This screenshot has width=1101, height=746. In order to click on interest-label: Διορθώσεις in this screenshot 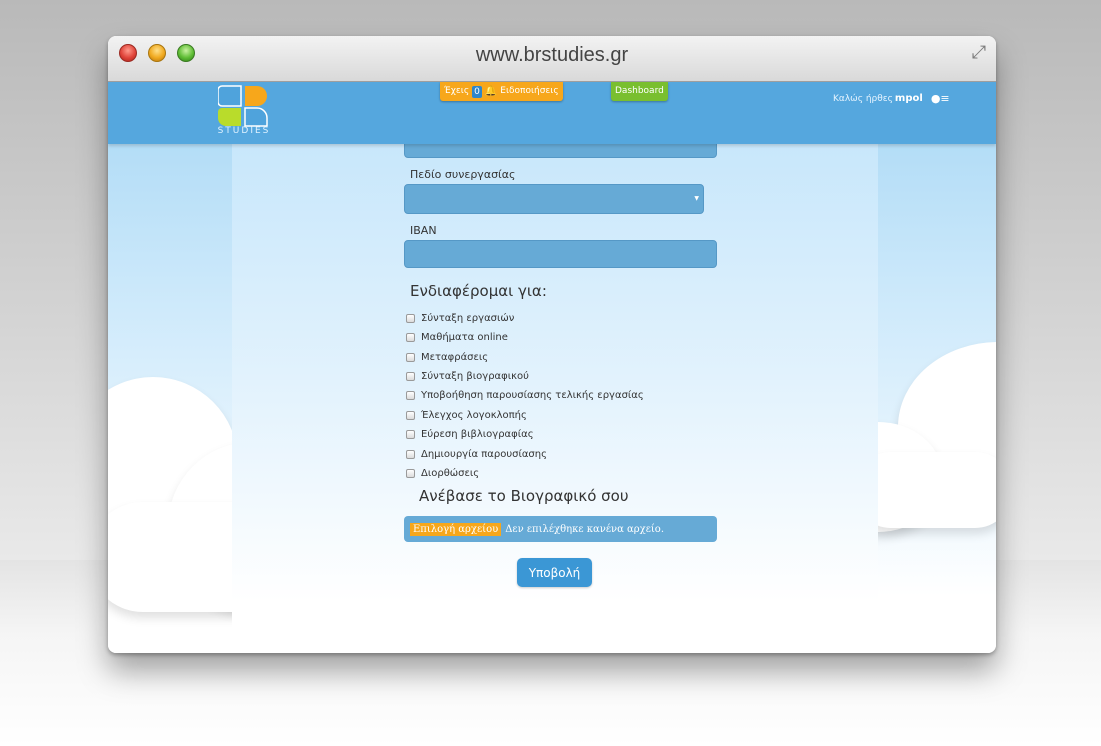, I will do `click(450, 473)`.